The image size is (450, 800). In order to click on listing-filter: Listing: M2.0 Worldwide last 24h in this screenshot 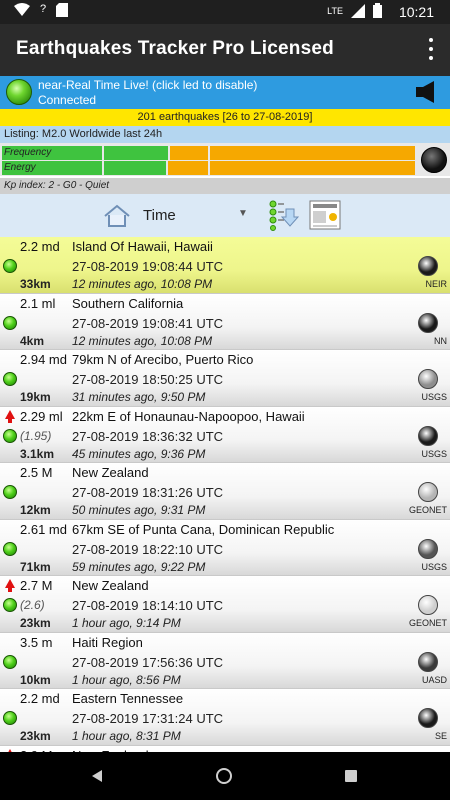, I will do `click(225, 134)`.